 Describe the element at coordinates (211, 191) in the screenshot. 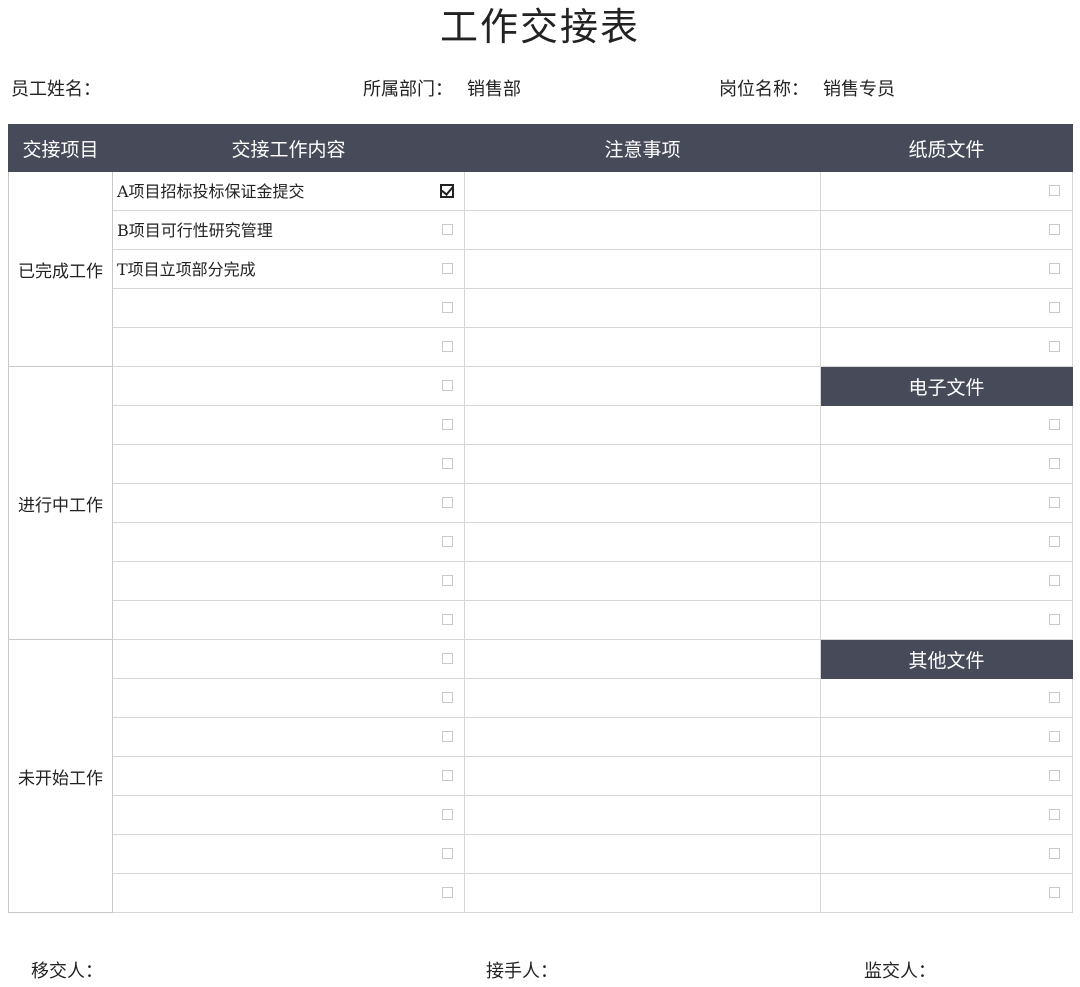

I see `work-content-text: A项目招标投标保证金提交` at that location.